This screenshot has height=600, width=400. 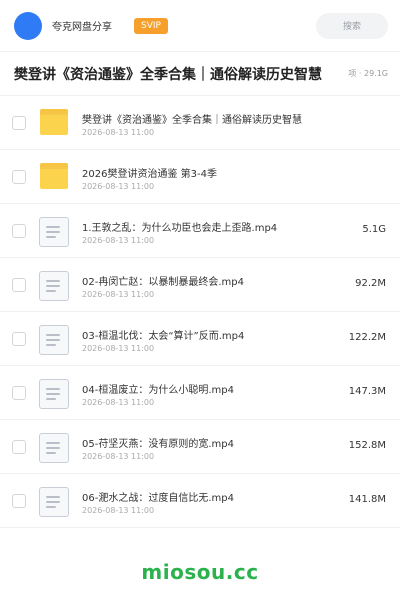 What do you see at coordinates (211, 118) in the screenshot?
I see `file-name: 樊登讲《资治通鉴》全季合集｜通俗解读历史智慧` at bounding box center [211, 118].